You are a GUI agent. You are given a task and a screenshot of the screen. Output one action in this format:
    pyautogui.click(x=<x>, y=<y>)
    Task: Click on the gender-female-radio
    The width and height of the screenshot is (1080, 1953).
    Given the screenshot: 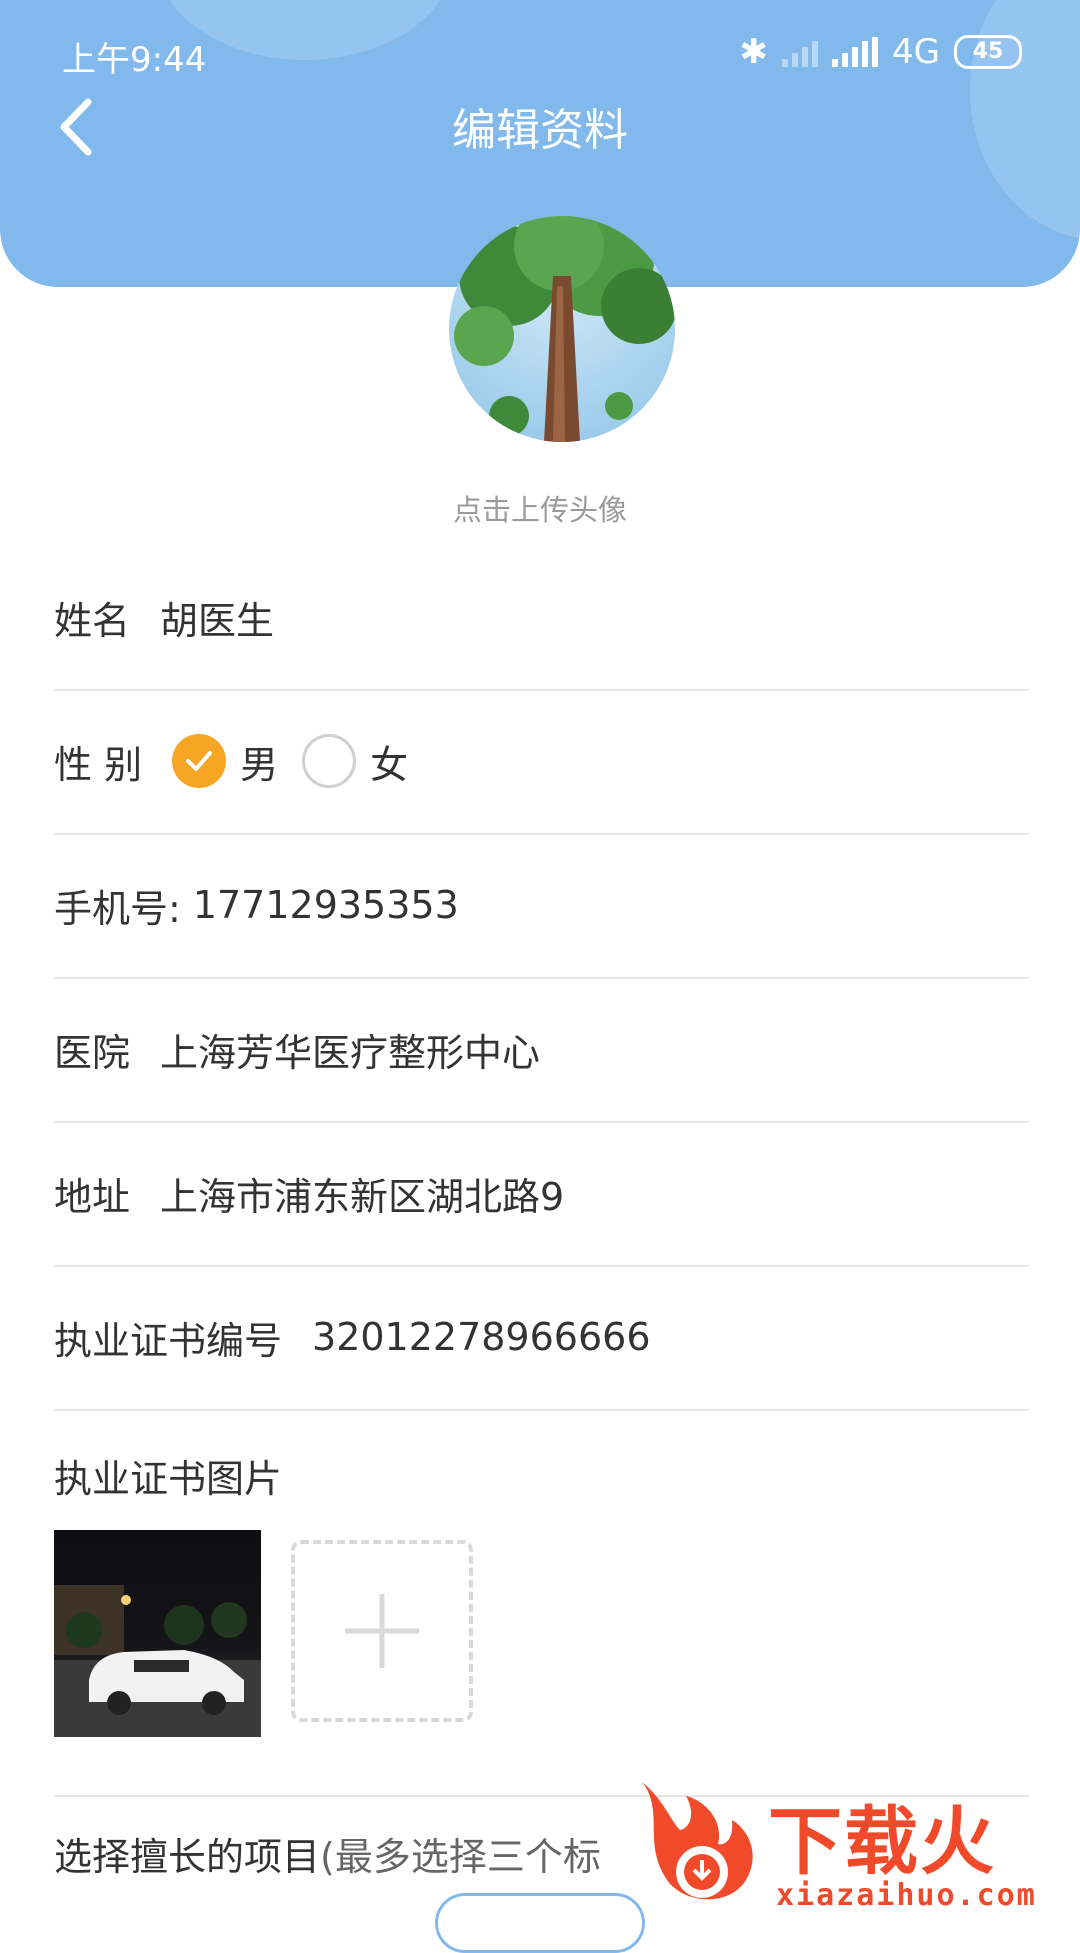 What is the action you would take?
    pyautogui.click(x=329, y=761)
    